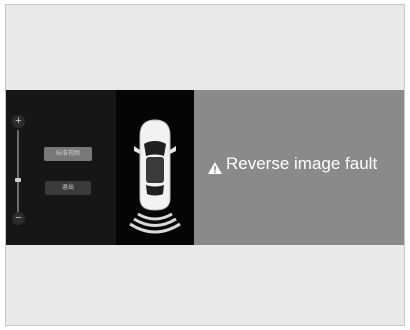  I want to click on fault-message: Reverse image fault, so click(302, 163).